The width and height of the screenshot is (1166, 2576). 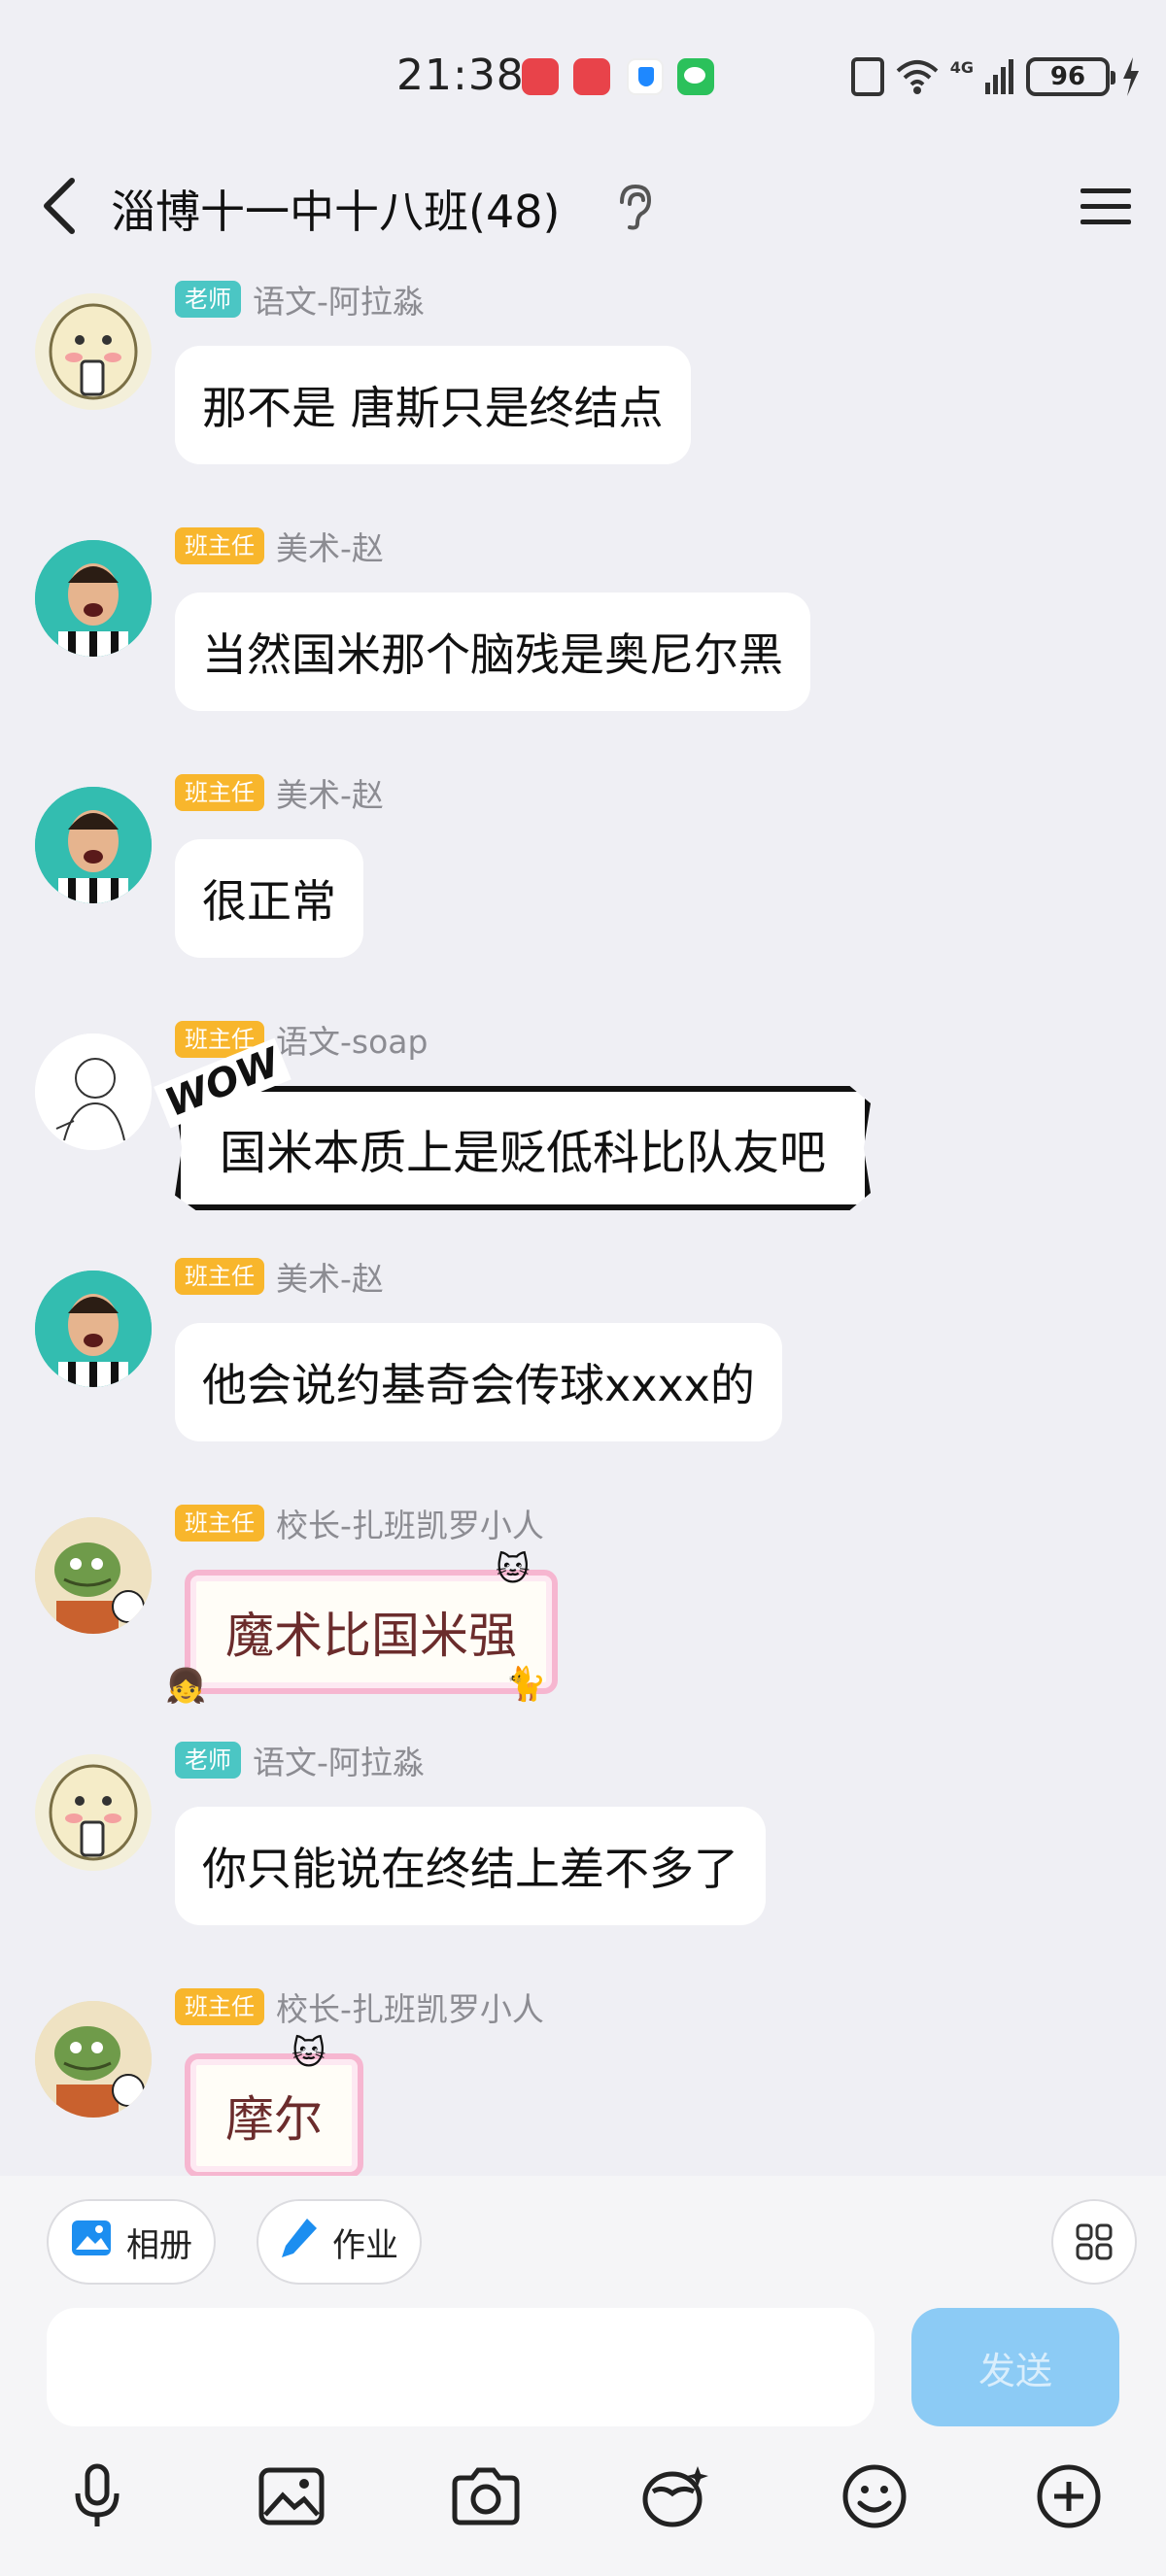 I want to click on wifi-icon, so click(x=917, y=76).